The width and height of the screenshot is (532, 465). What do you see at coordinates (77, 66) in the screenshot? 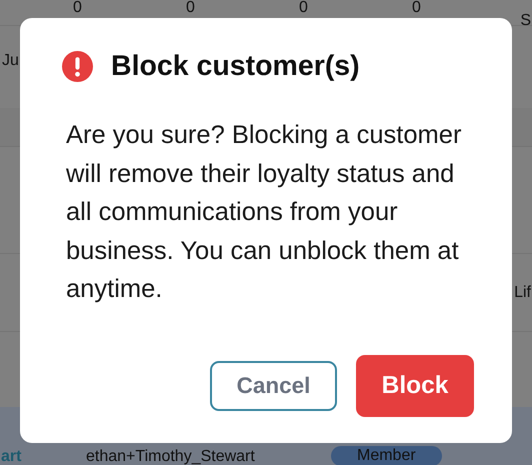
I see `warning-icon` at bounding box center [77, 66].